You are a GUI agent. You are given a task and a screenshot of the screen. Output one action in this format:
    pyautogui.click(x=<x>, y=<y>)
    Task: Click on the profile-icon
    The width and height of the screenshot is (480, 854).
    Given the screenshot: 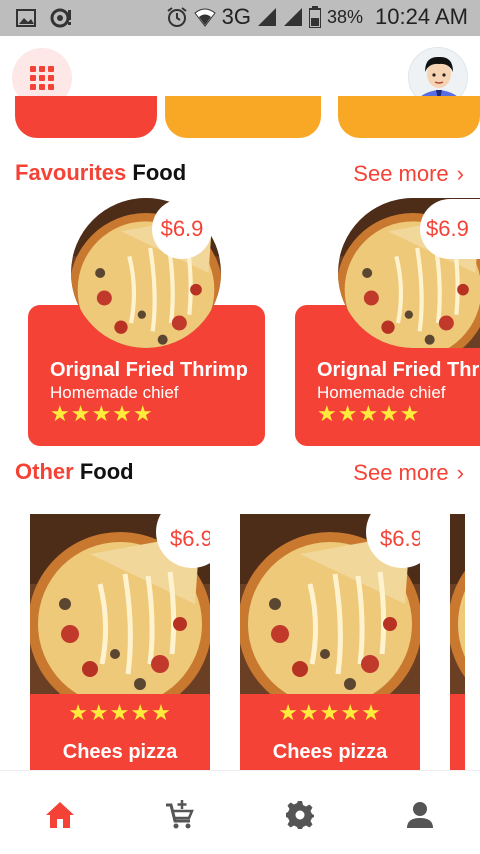 What is the action you would take?
    pyautogui.click(x=420, y=815)
    